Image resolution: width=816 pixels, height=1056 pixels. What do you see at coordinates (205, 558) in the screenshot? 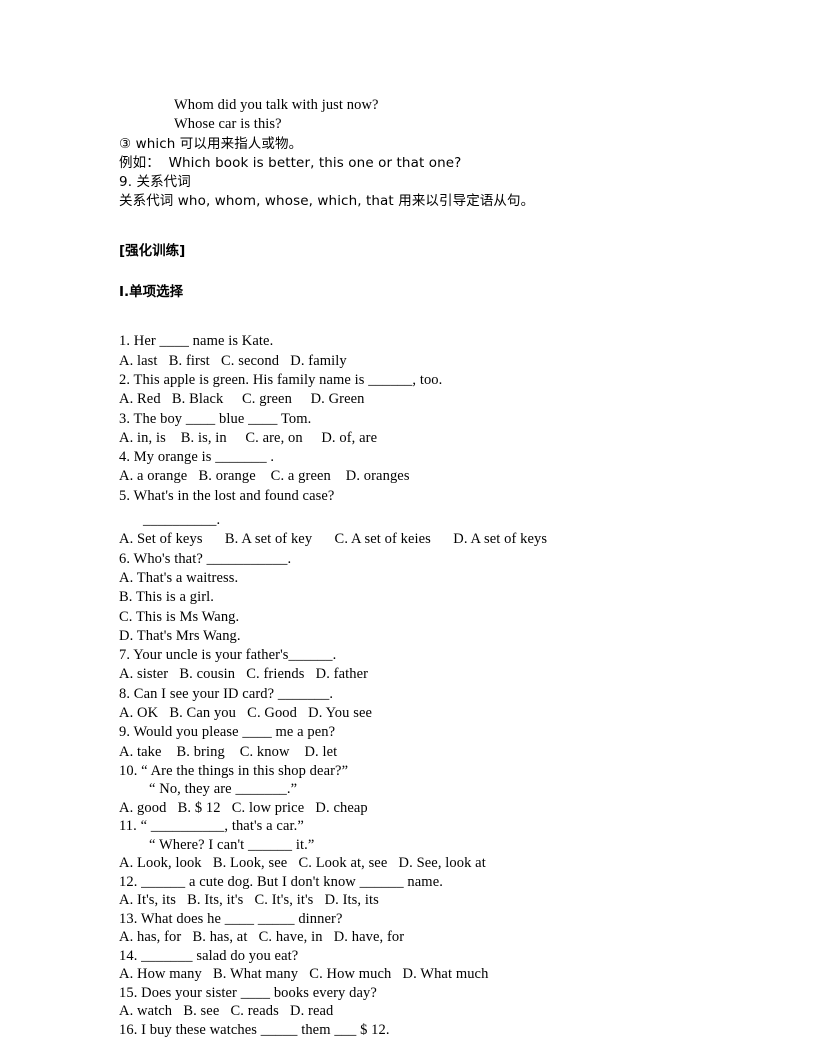
I see `question-stem: 6. Who's that? ___________.` at bounding box center [205, 558].